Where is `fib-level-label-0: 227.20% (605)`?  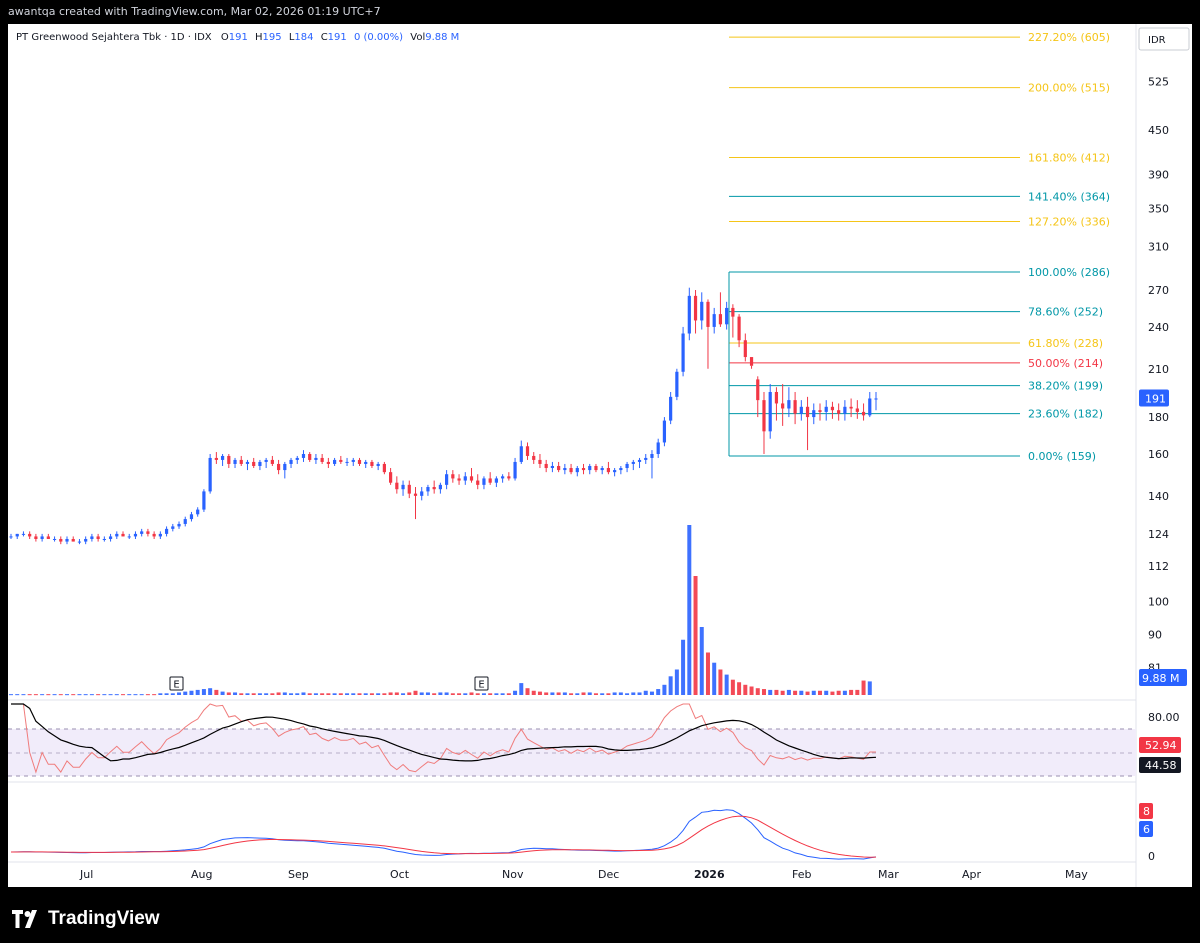 fib-level-label-0: 227.20% (605) is located at coordinates (1069, 37).